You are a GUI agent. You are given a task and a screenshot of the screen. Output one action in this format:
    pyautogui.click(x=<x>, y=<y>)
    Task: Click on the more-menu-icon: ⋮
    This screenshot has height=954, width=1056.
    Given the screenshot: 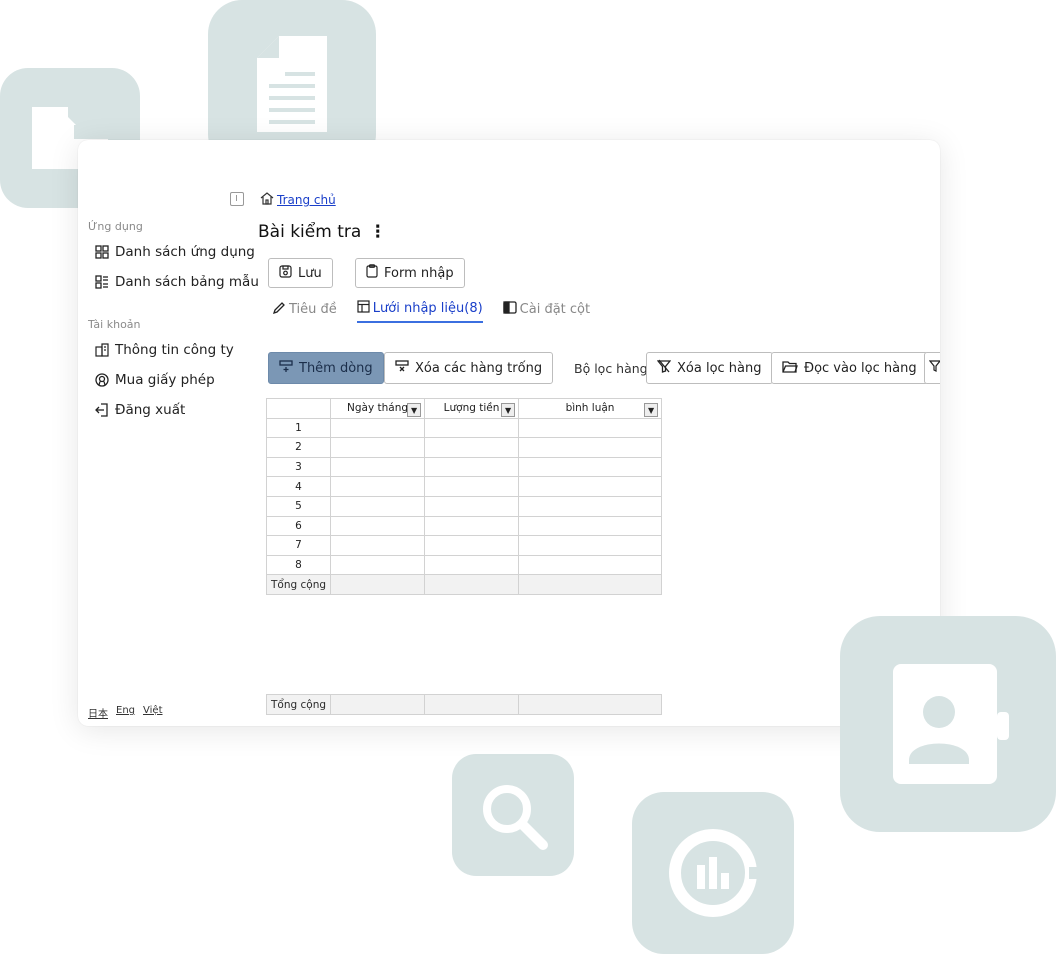 What is the action you would take?
    pyautogui.click(x=377, y=232)
    